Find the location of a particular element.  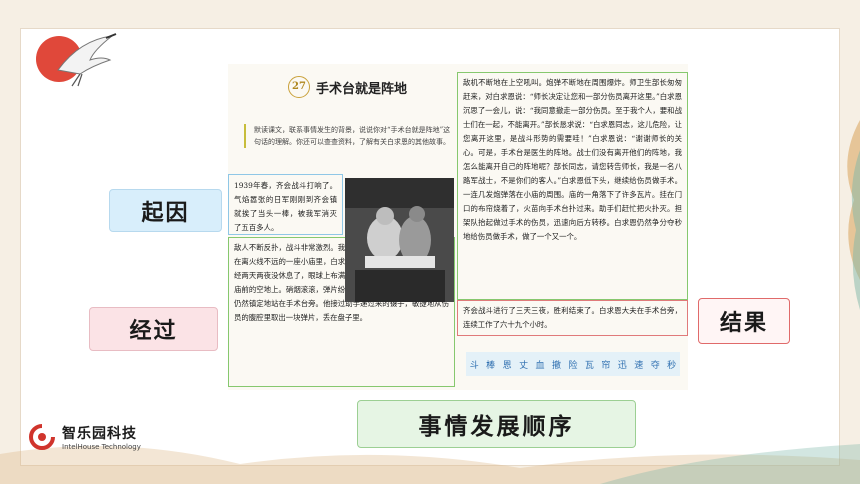

char-item: 瓦 is located at coordinates (589, 365).